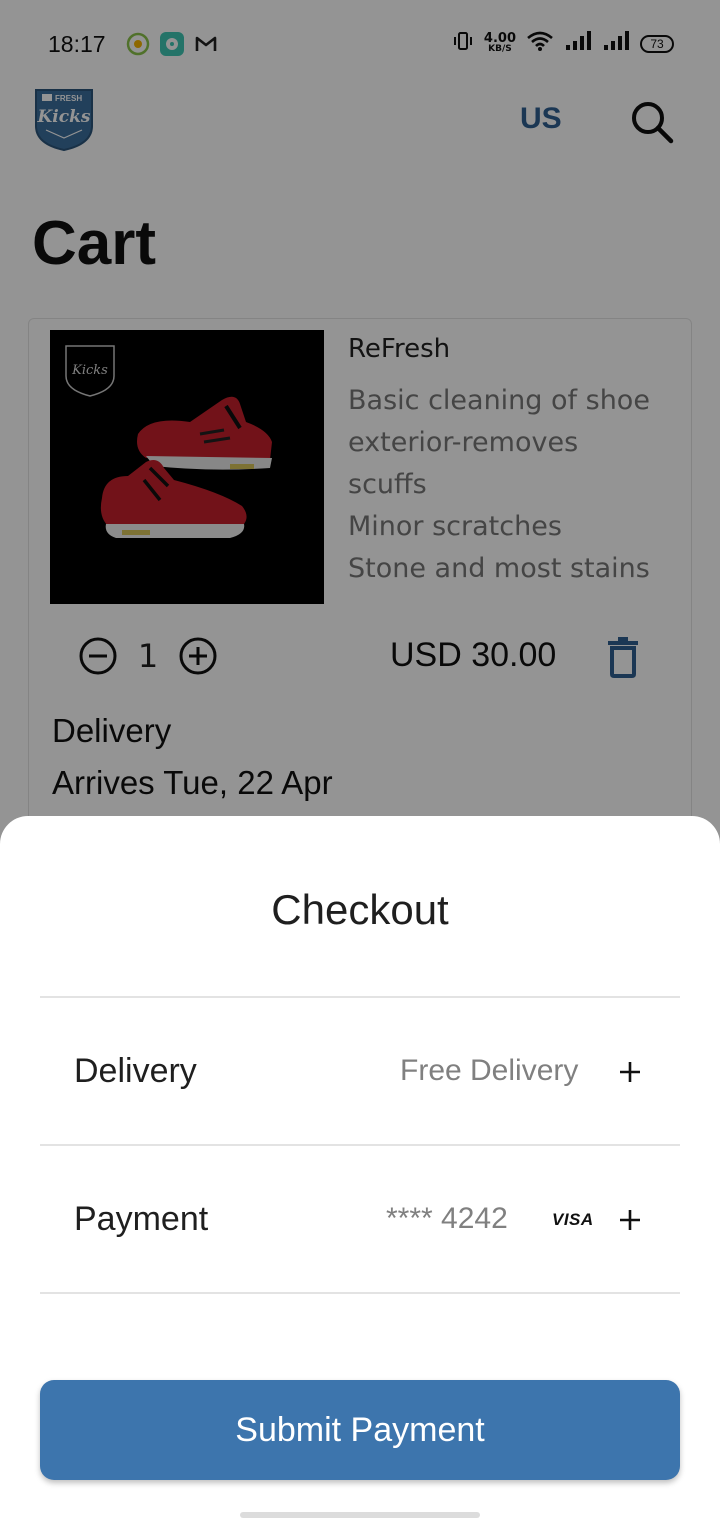  What do you see at coordinates (630, 1220) in the screenshot?
I see `add-payment-plus-icon` at bounding box center [630, 1220].